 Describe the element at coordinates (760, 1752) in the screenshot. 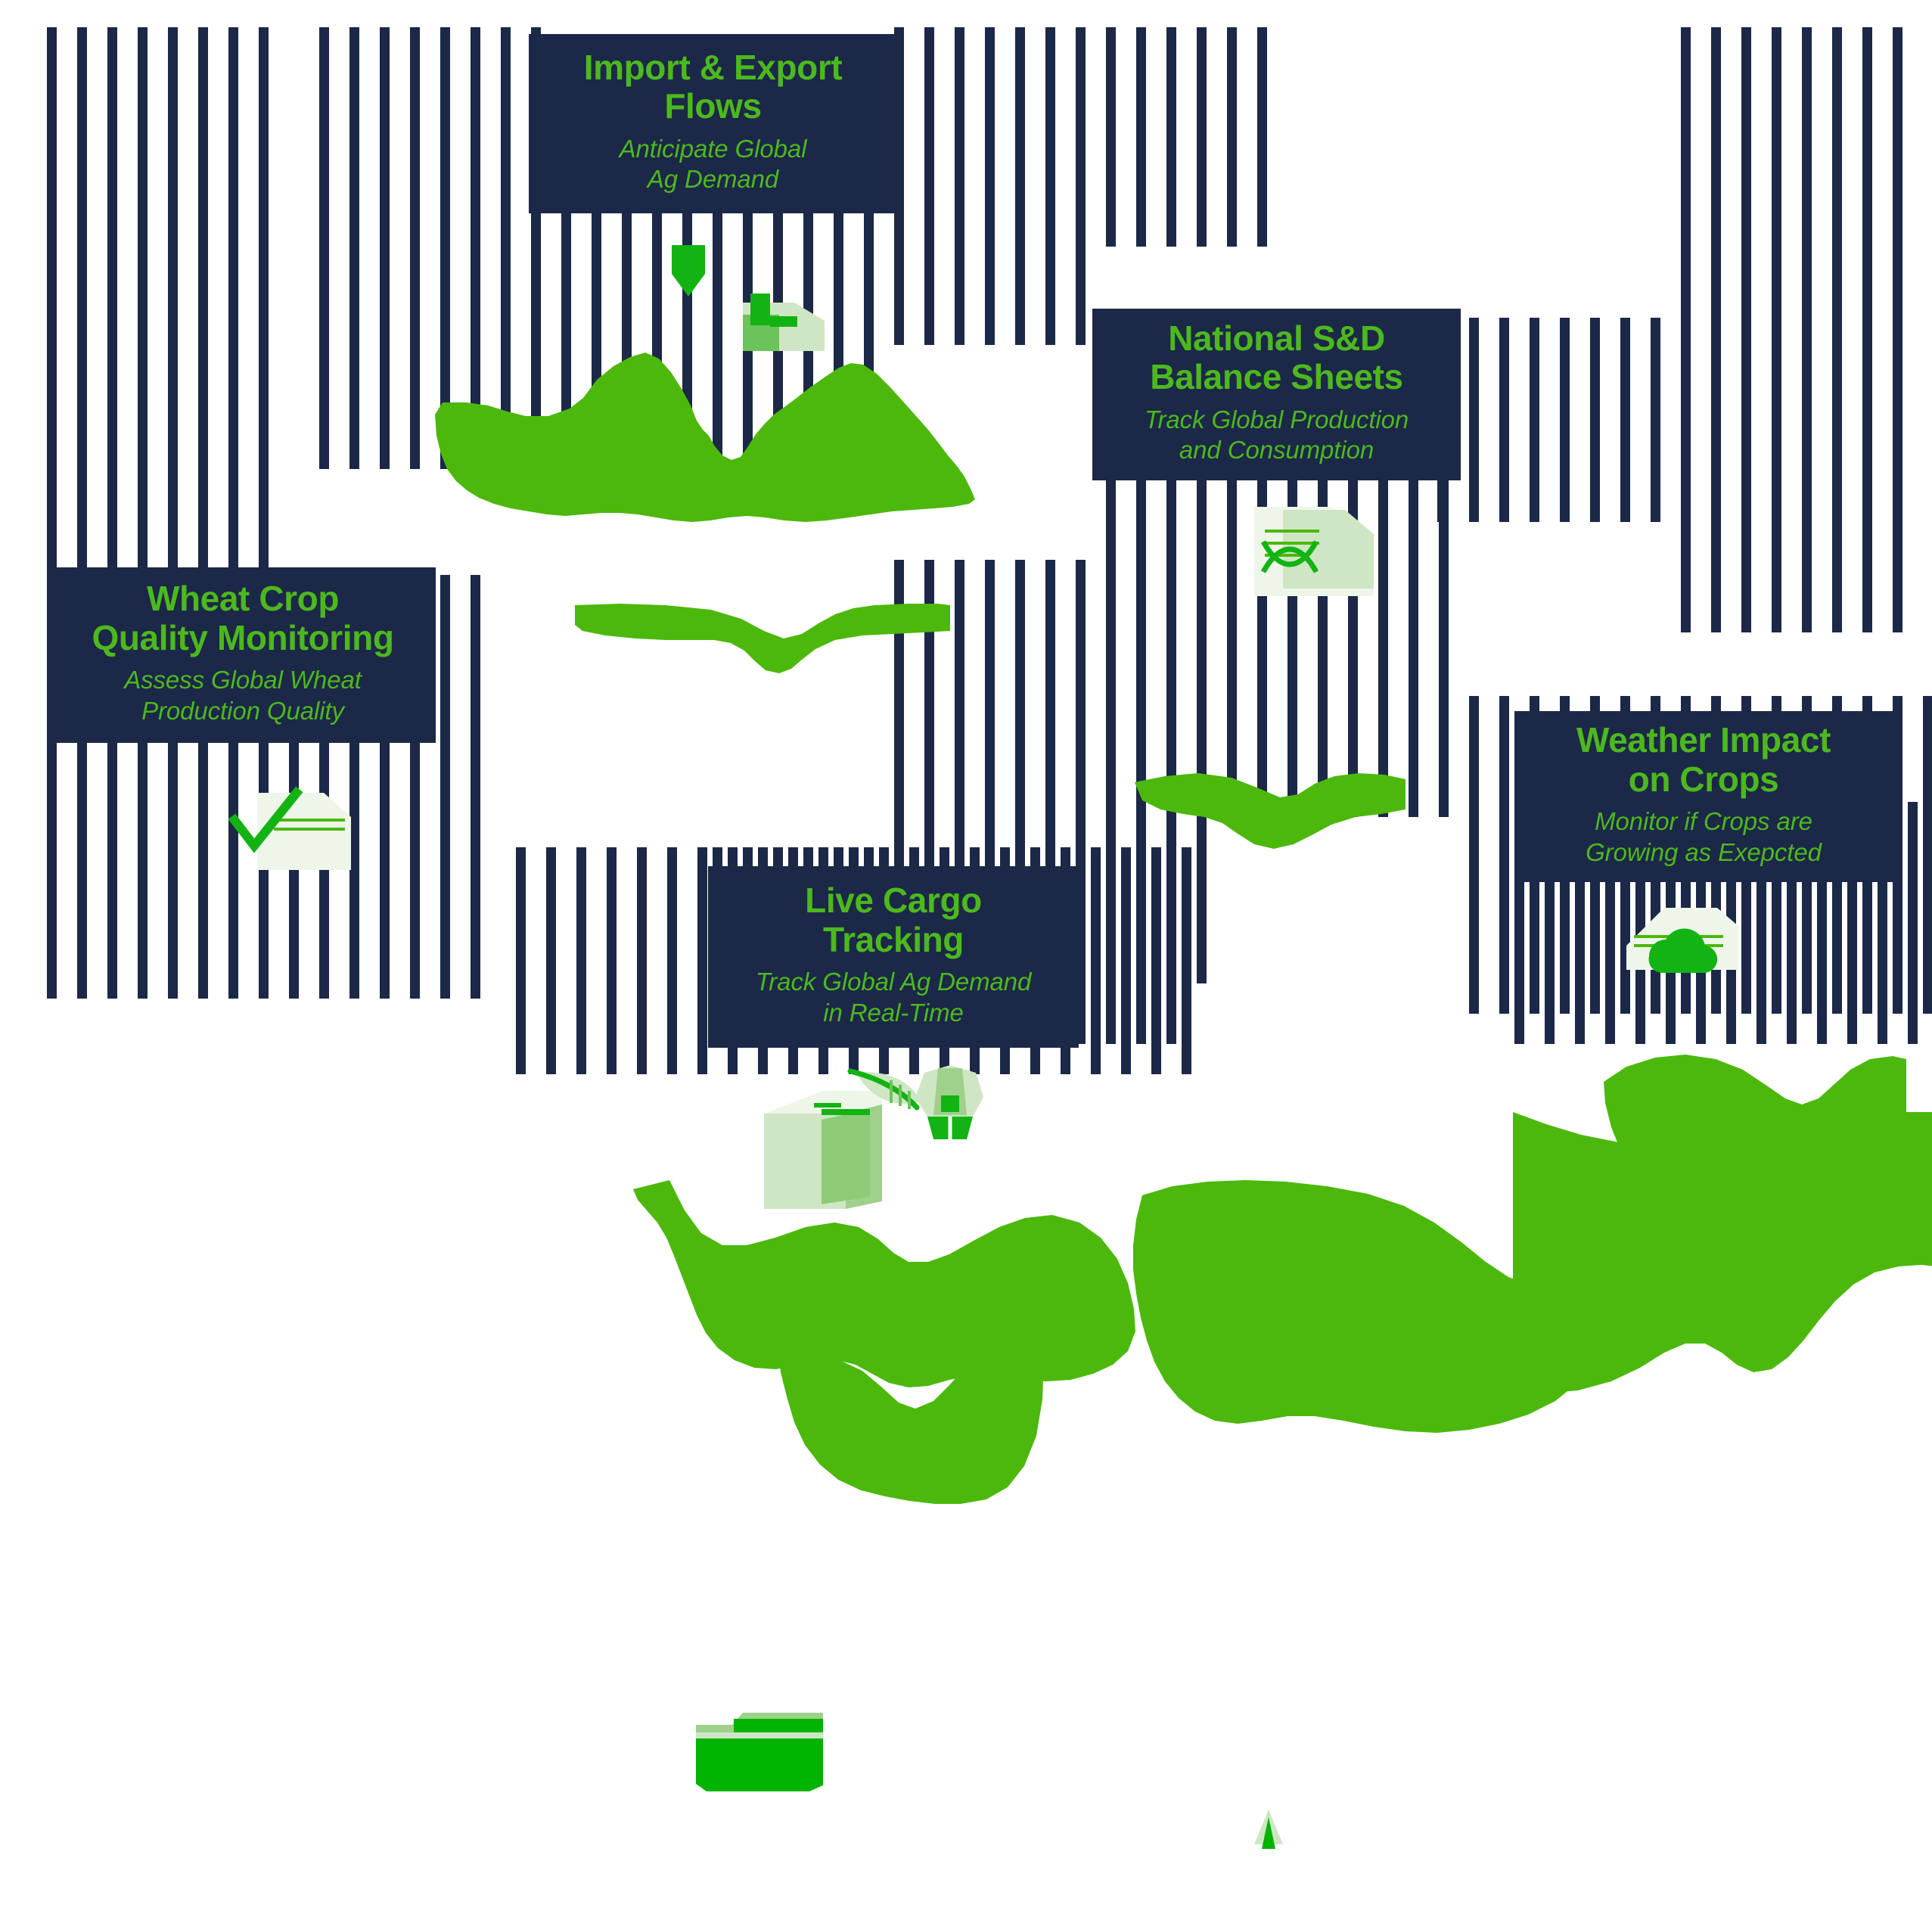

I see `cargo-container-icon` at that location.